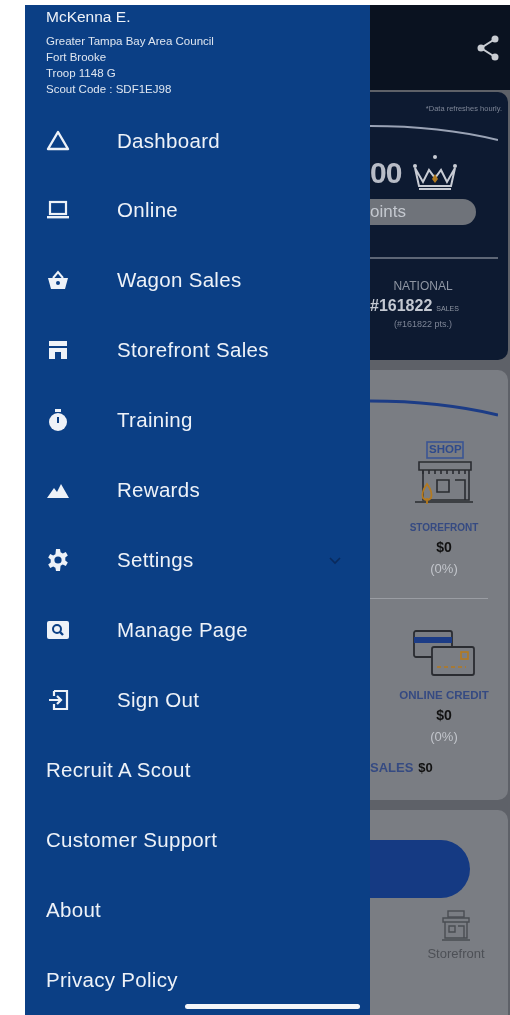  I want to click on rank-points: (#161822 pts.), so click(422, 324).